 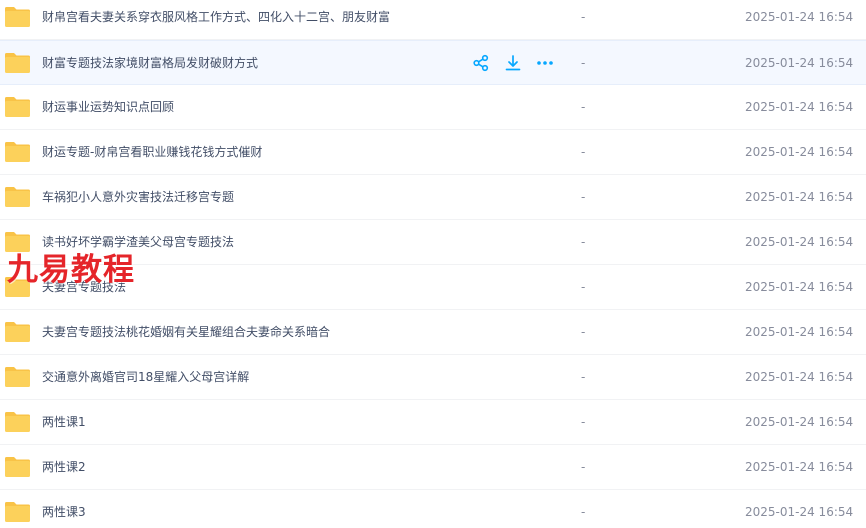 I want to click on file-row: 财运专题-财帛宫看职业赚钱花钱方式催财 - 2025-01-24 16:54, so click(x=433, y=152).